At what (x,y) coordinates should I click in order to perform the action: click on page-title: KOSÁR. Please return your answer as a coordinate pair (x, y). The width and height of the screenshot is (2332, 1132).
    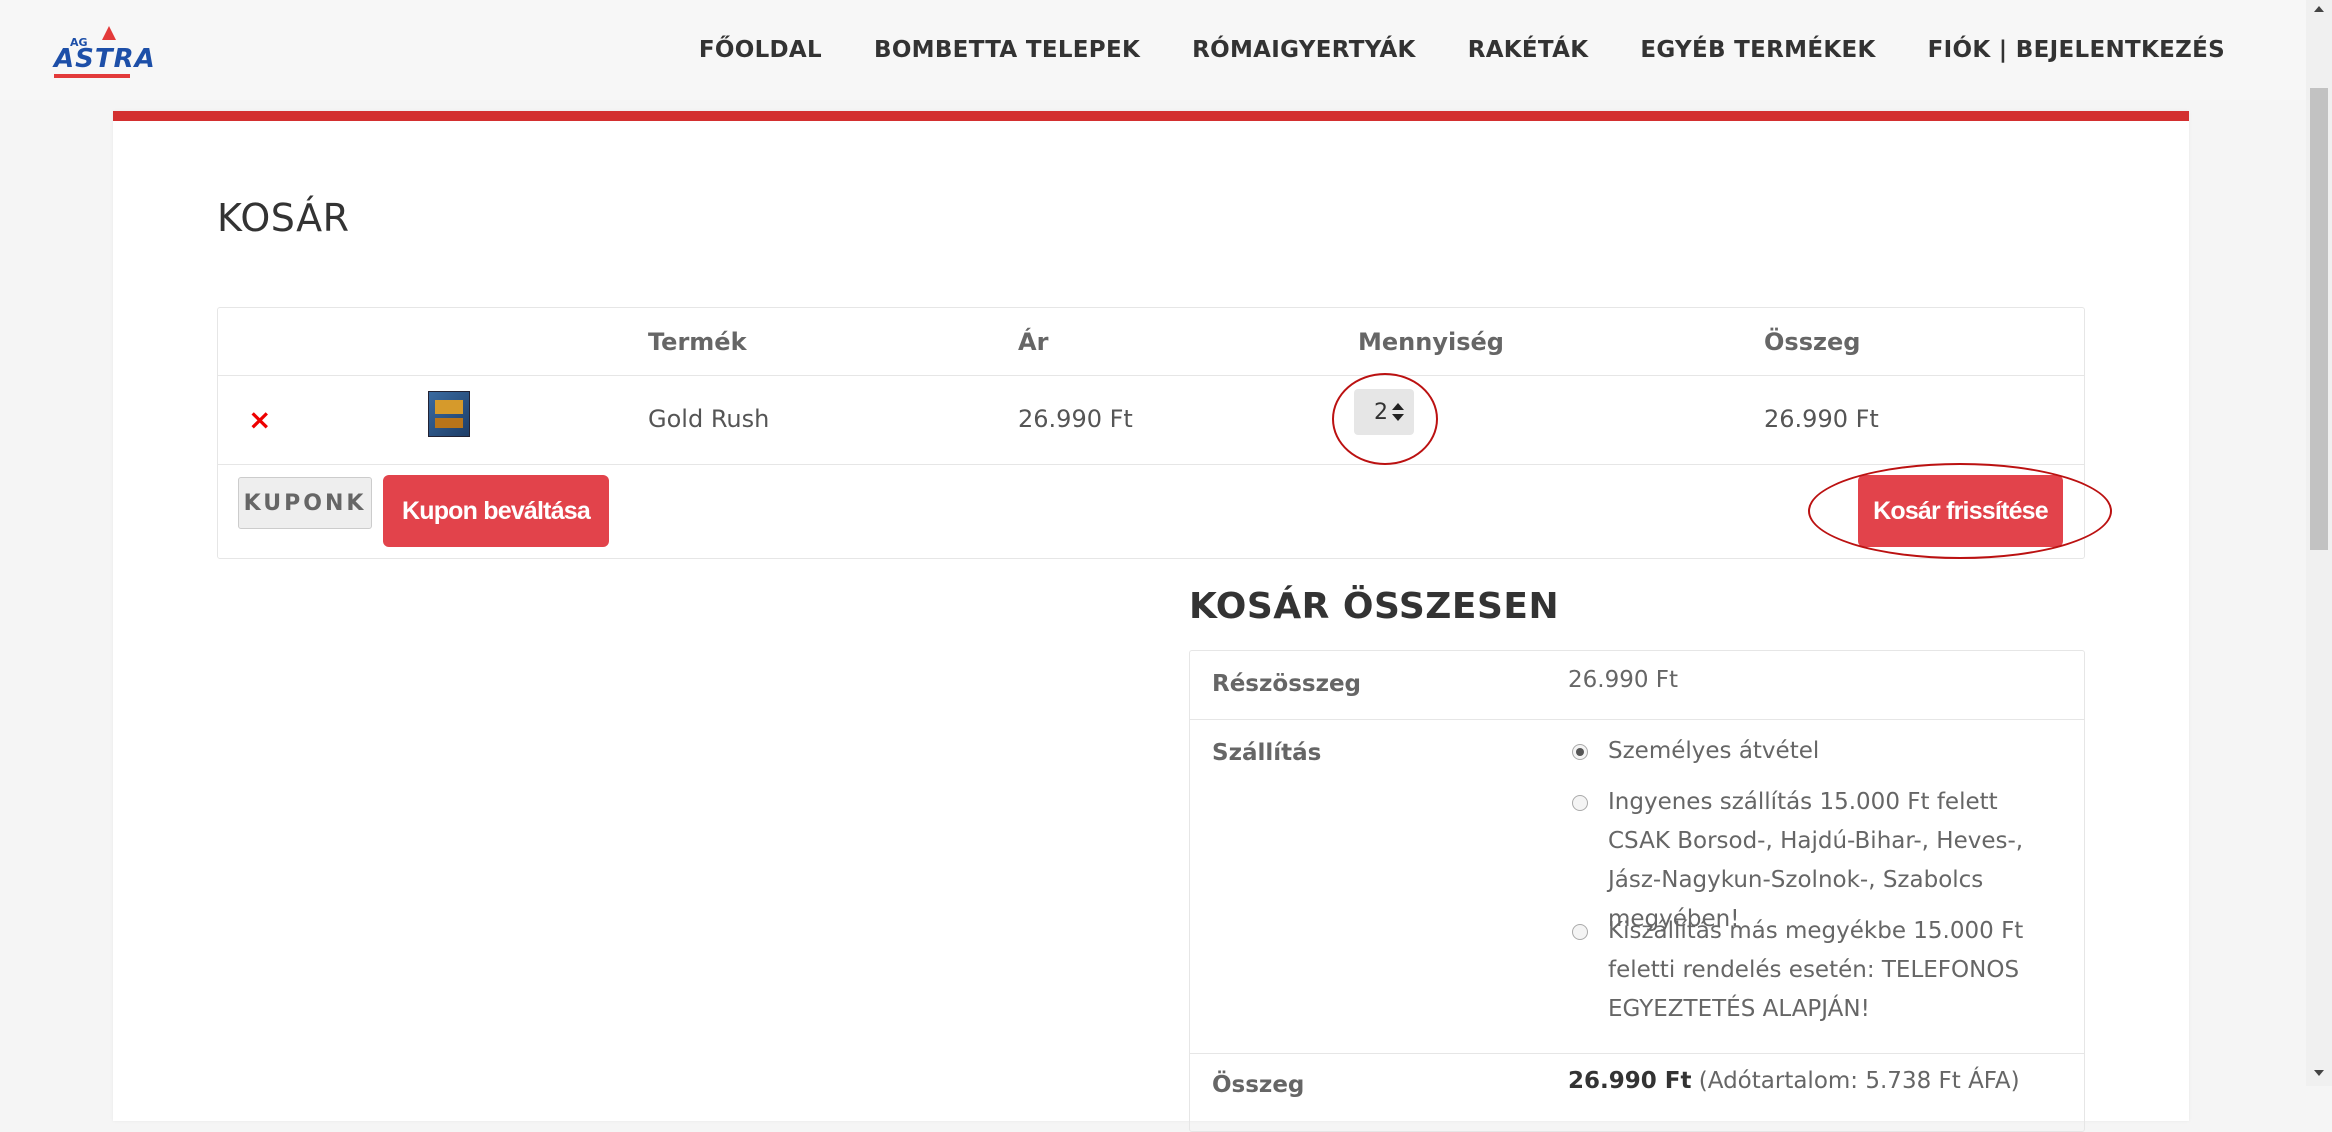
    Looking at the image, I should click on (283, 218).